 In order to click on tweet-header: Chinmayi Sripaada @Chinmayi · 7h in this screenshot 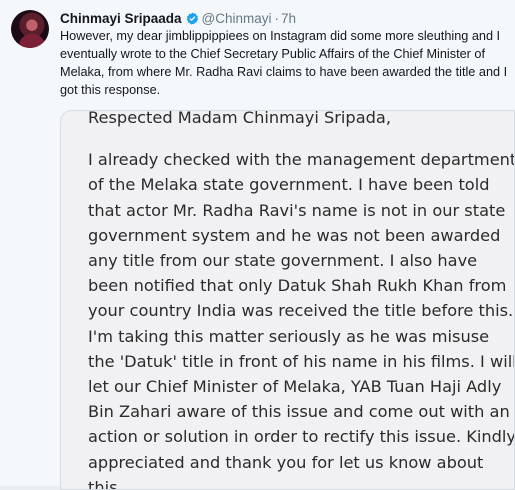, I will do `click(178, 18)`.